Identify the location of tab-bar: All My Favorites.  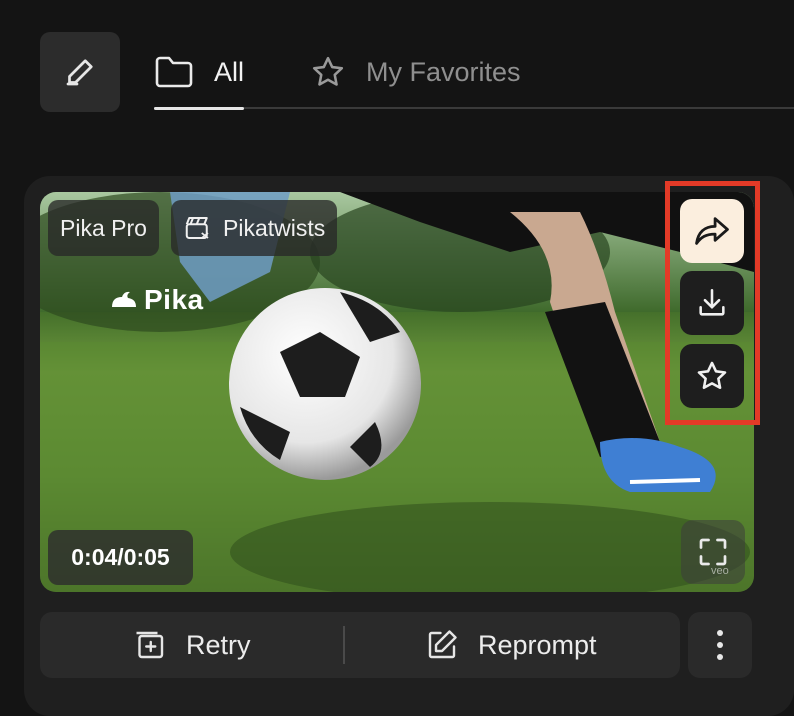
(474, 73).